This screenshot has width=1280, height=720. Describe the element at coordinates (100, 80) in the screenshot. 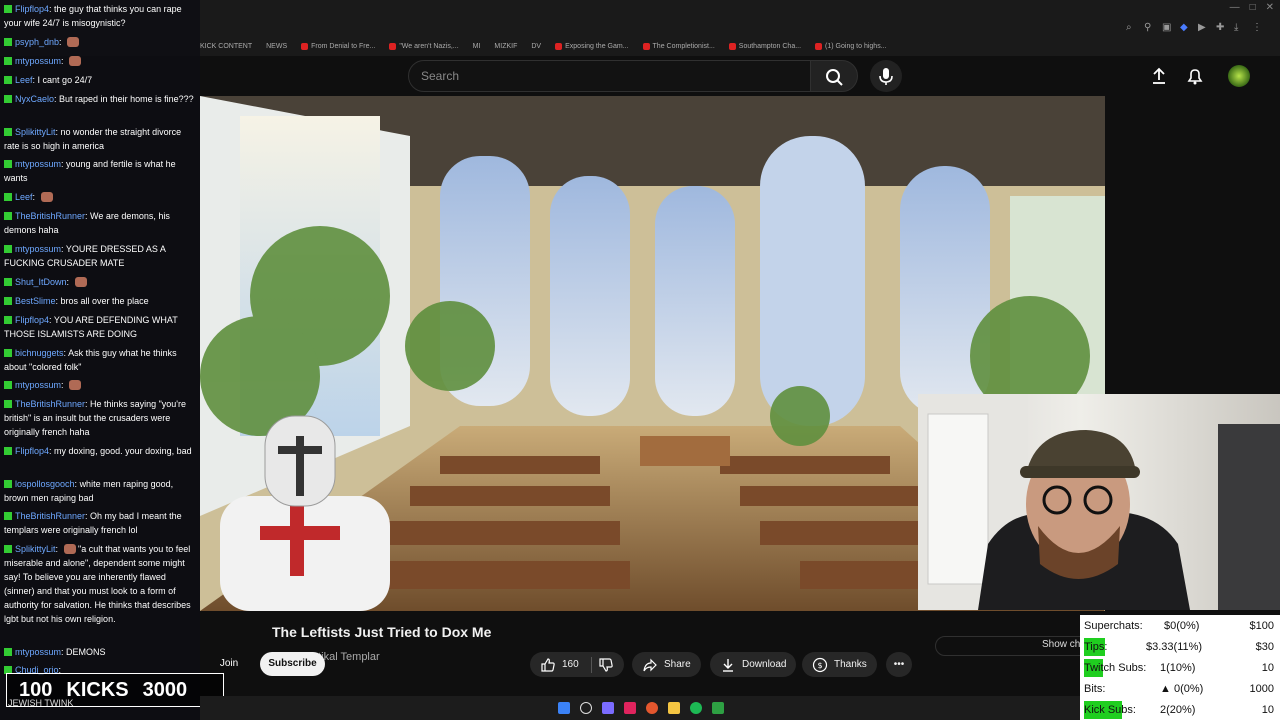

I see `chat-message: Leef: I cant go 24/7` at that location.